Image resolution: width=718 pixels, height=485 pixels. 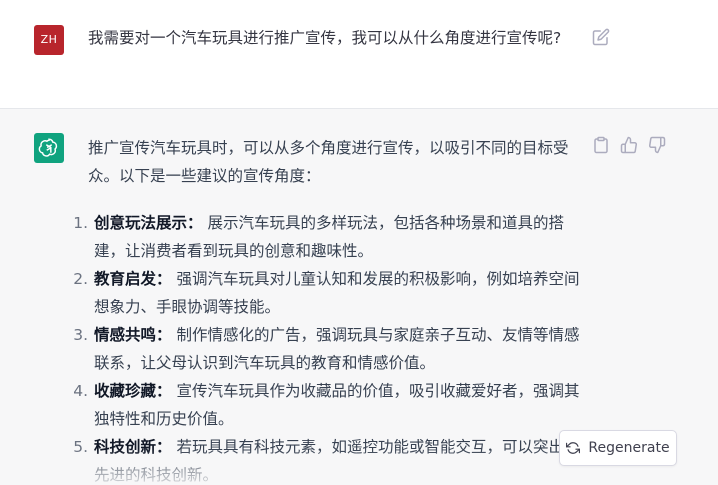 What do you see at coordinates (80, 223) in the screenshot?
I see `list-number: 1.` at bounding box center [80, 223].